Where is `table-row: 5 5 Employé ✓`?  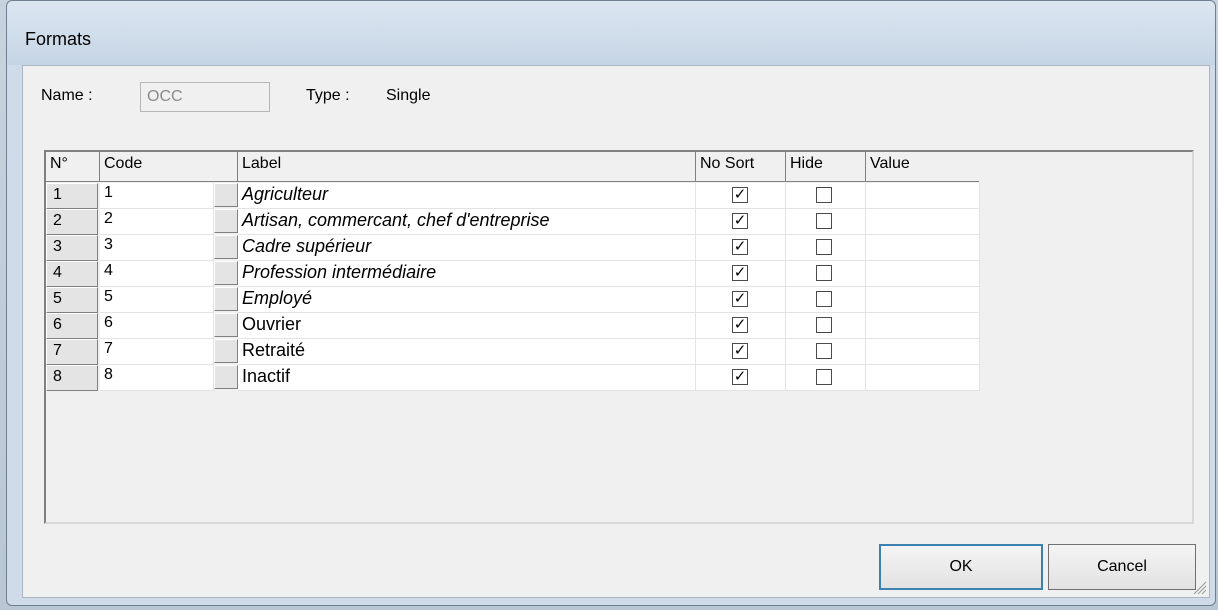 table-row: 5 5 Employé ✓ is located at coordinates (513, 300).